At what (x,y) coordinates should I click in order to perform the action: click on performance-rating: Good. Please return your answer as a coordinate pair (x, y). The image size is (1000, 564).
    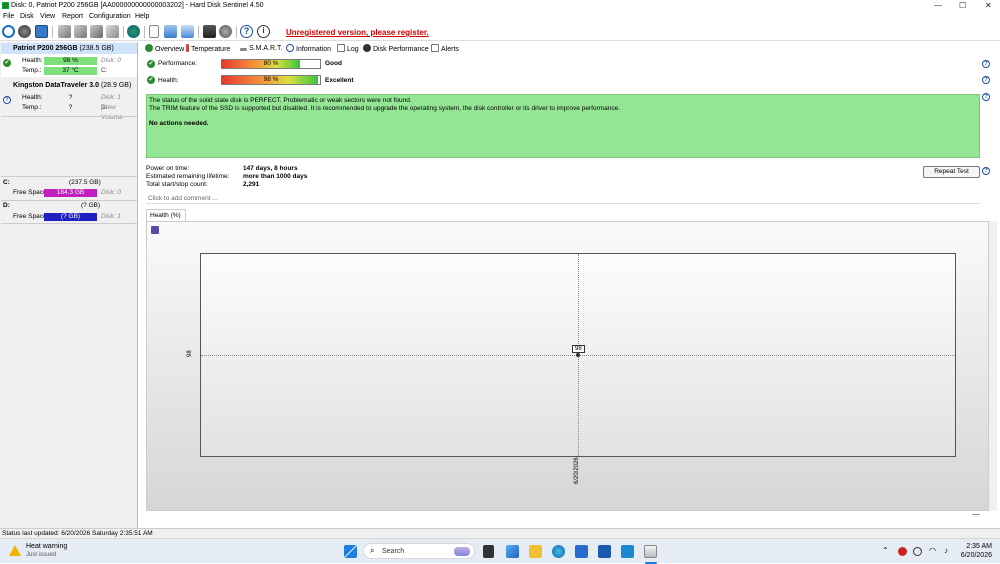
    Looking at the image, I should click on (333, 63).